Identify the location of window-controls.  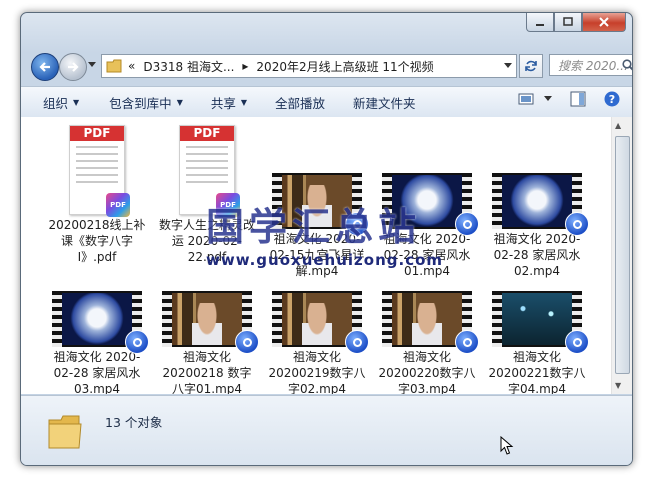
(576, 22).